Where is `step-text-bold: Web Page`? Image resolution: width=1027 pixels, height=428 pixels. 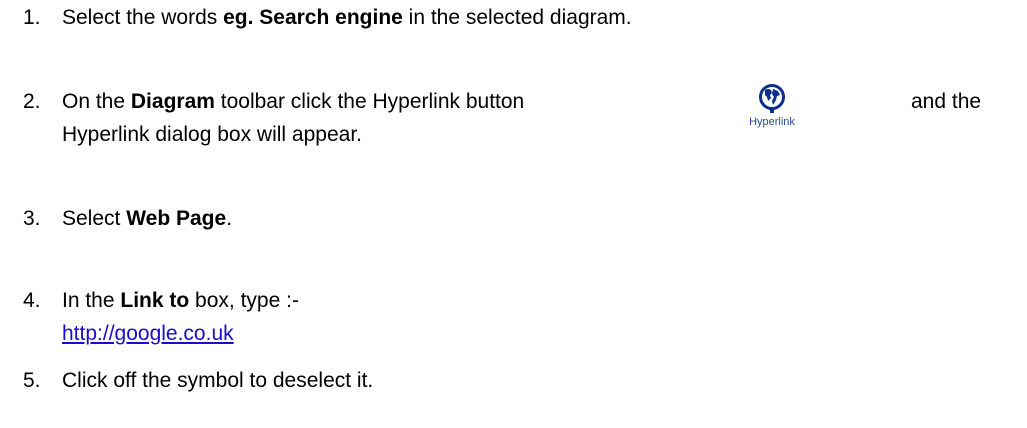 step-text-bold: Web Page is located at coordinates (176, 218).